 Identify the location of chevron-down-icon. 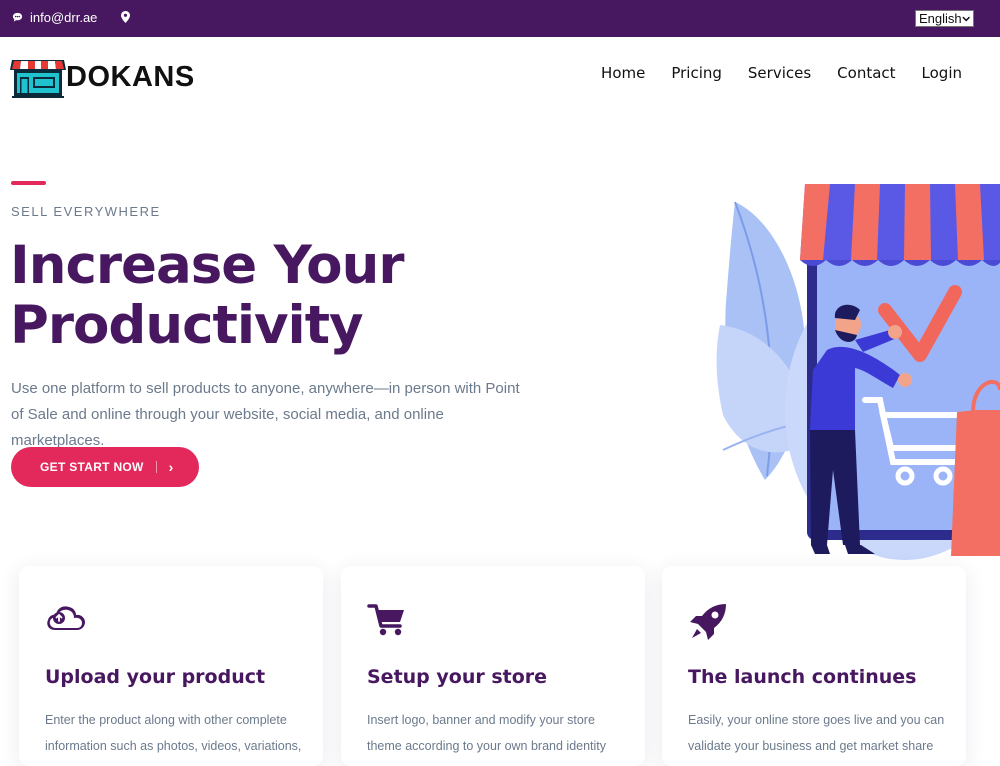
(966, 18).